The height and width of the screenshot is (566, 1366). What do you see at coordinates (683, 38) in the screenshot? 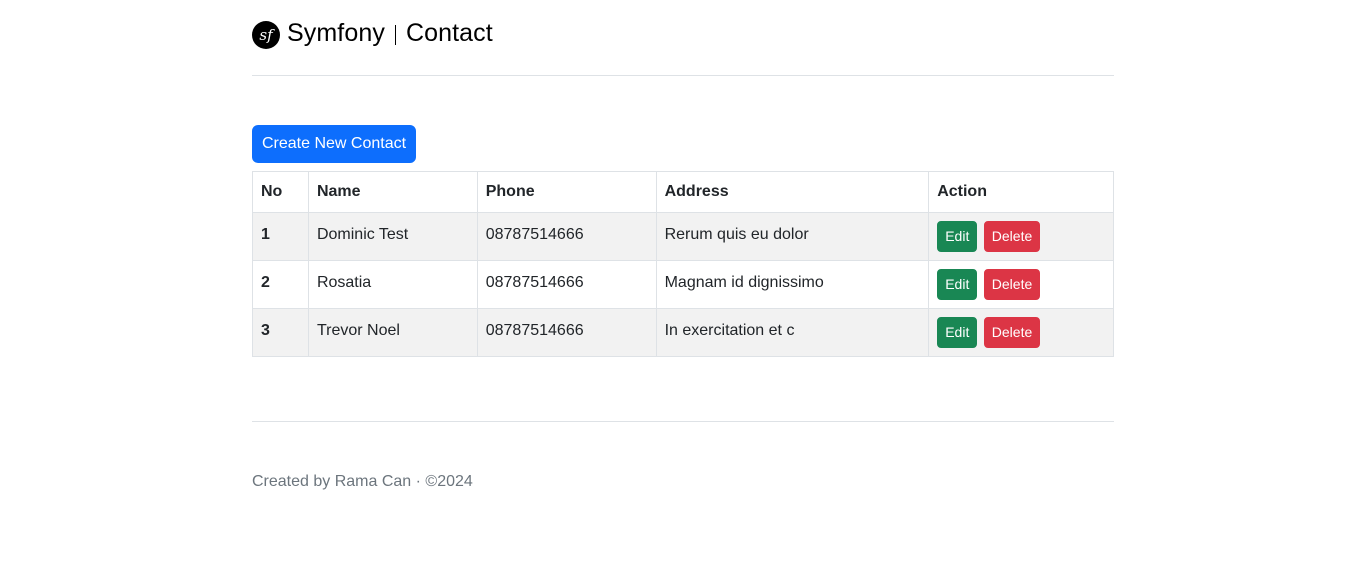
I see `site-header: sf Symfony Contact` at bounding box center [683, 38].